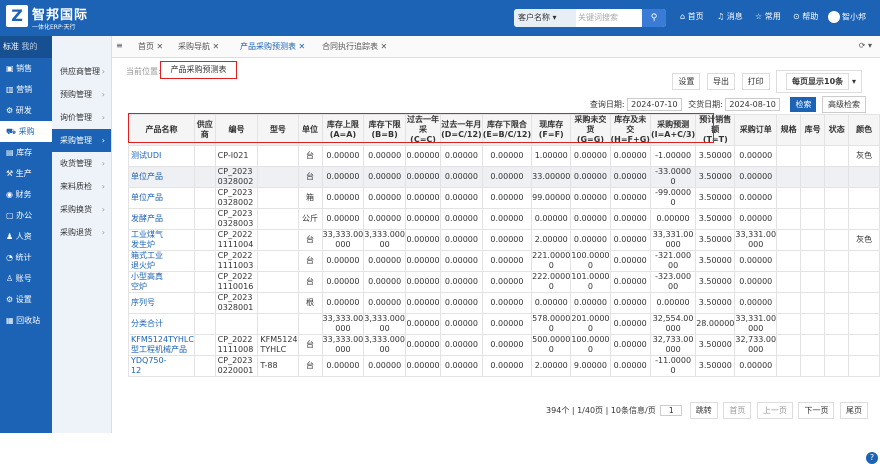  Describe the element at coordinates (161, 240) in the screenshot. I see `table-cell: 工业煤气 发生炉` at that location.